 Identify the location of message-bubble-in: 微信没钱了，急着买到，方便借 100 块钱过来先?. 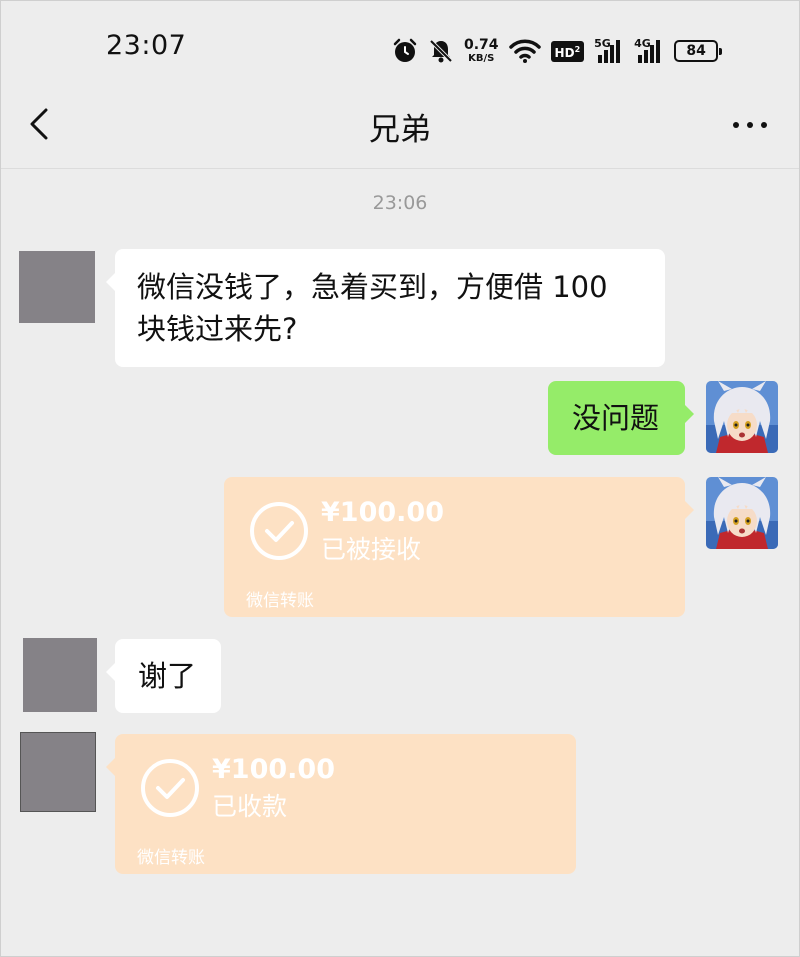
(385, 308).